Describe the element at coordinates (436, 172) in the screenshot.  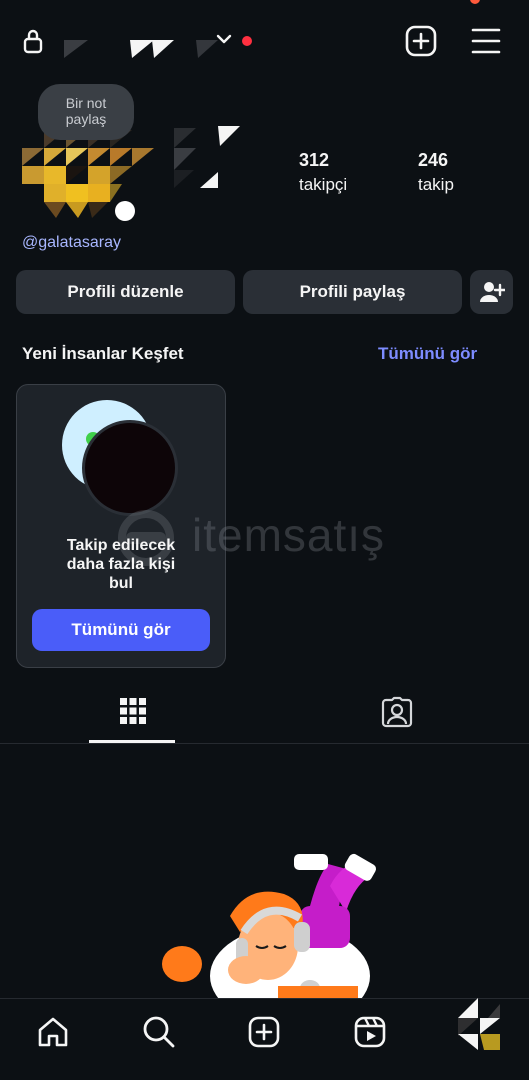
I see `following-stat: 246 takip` at that location.